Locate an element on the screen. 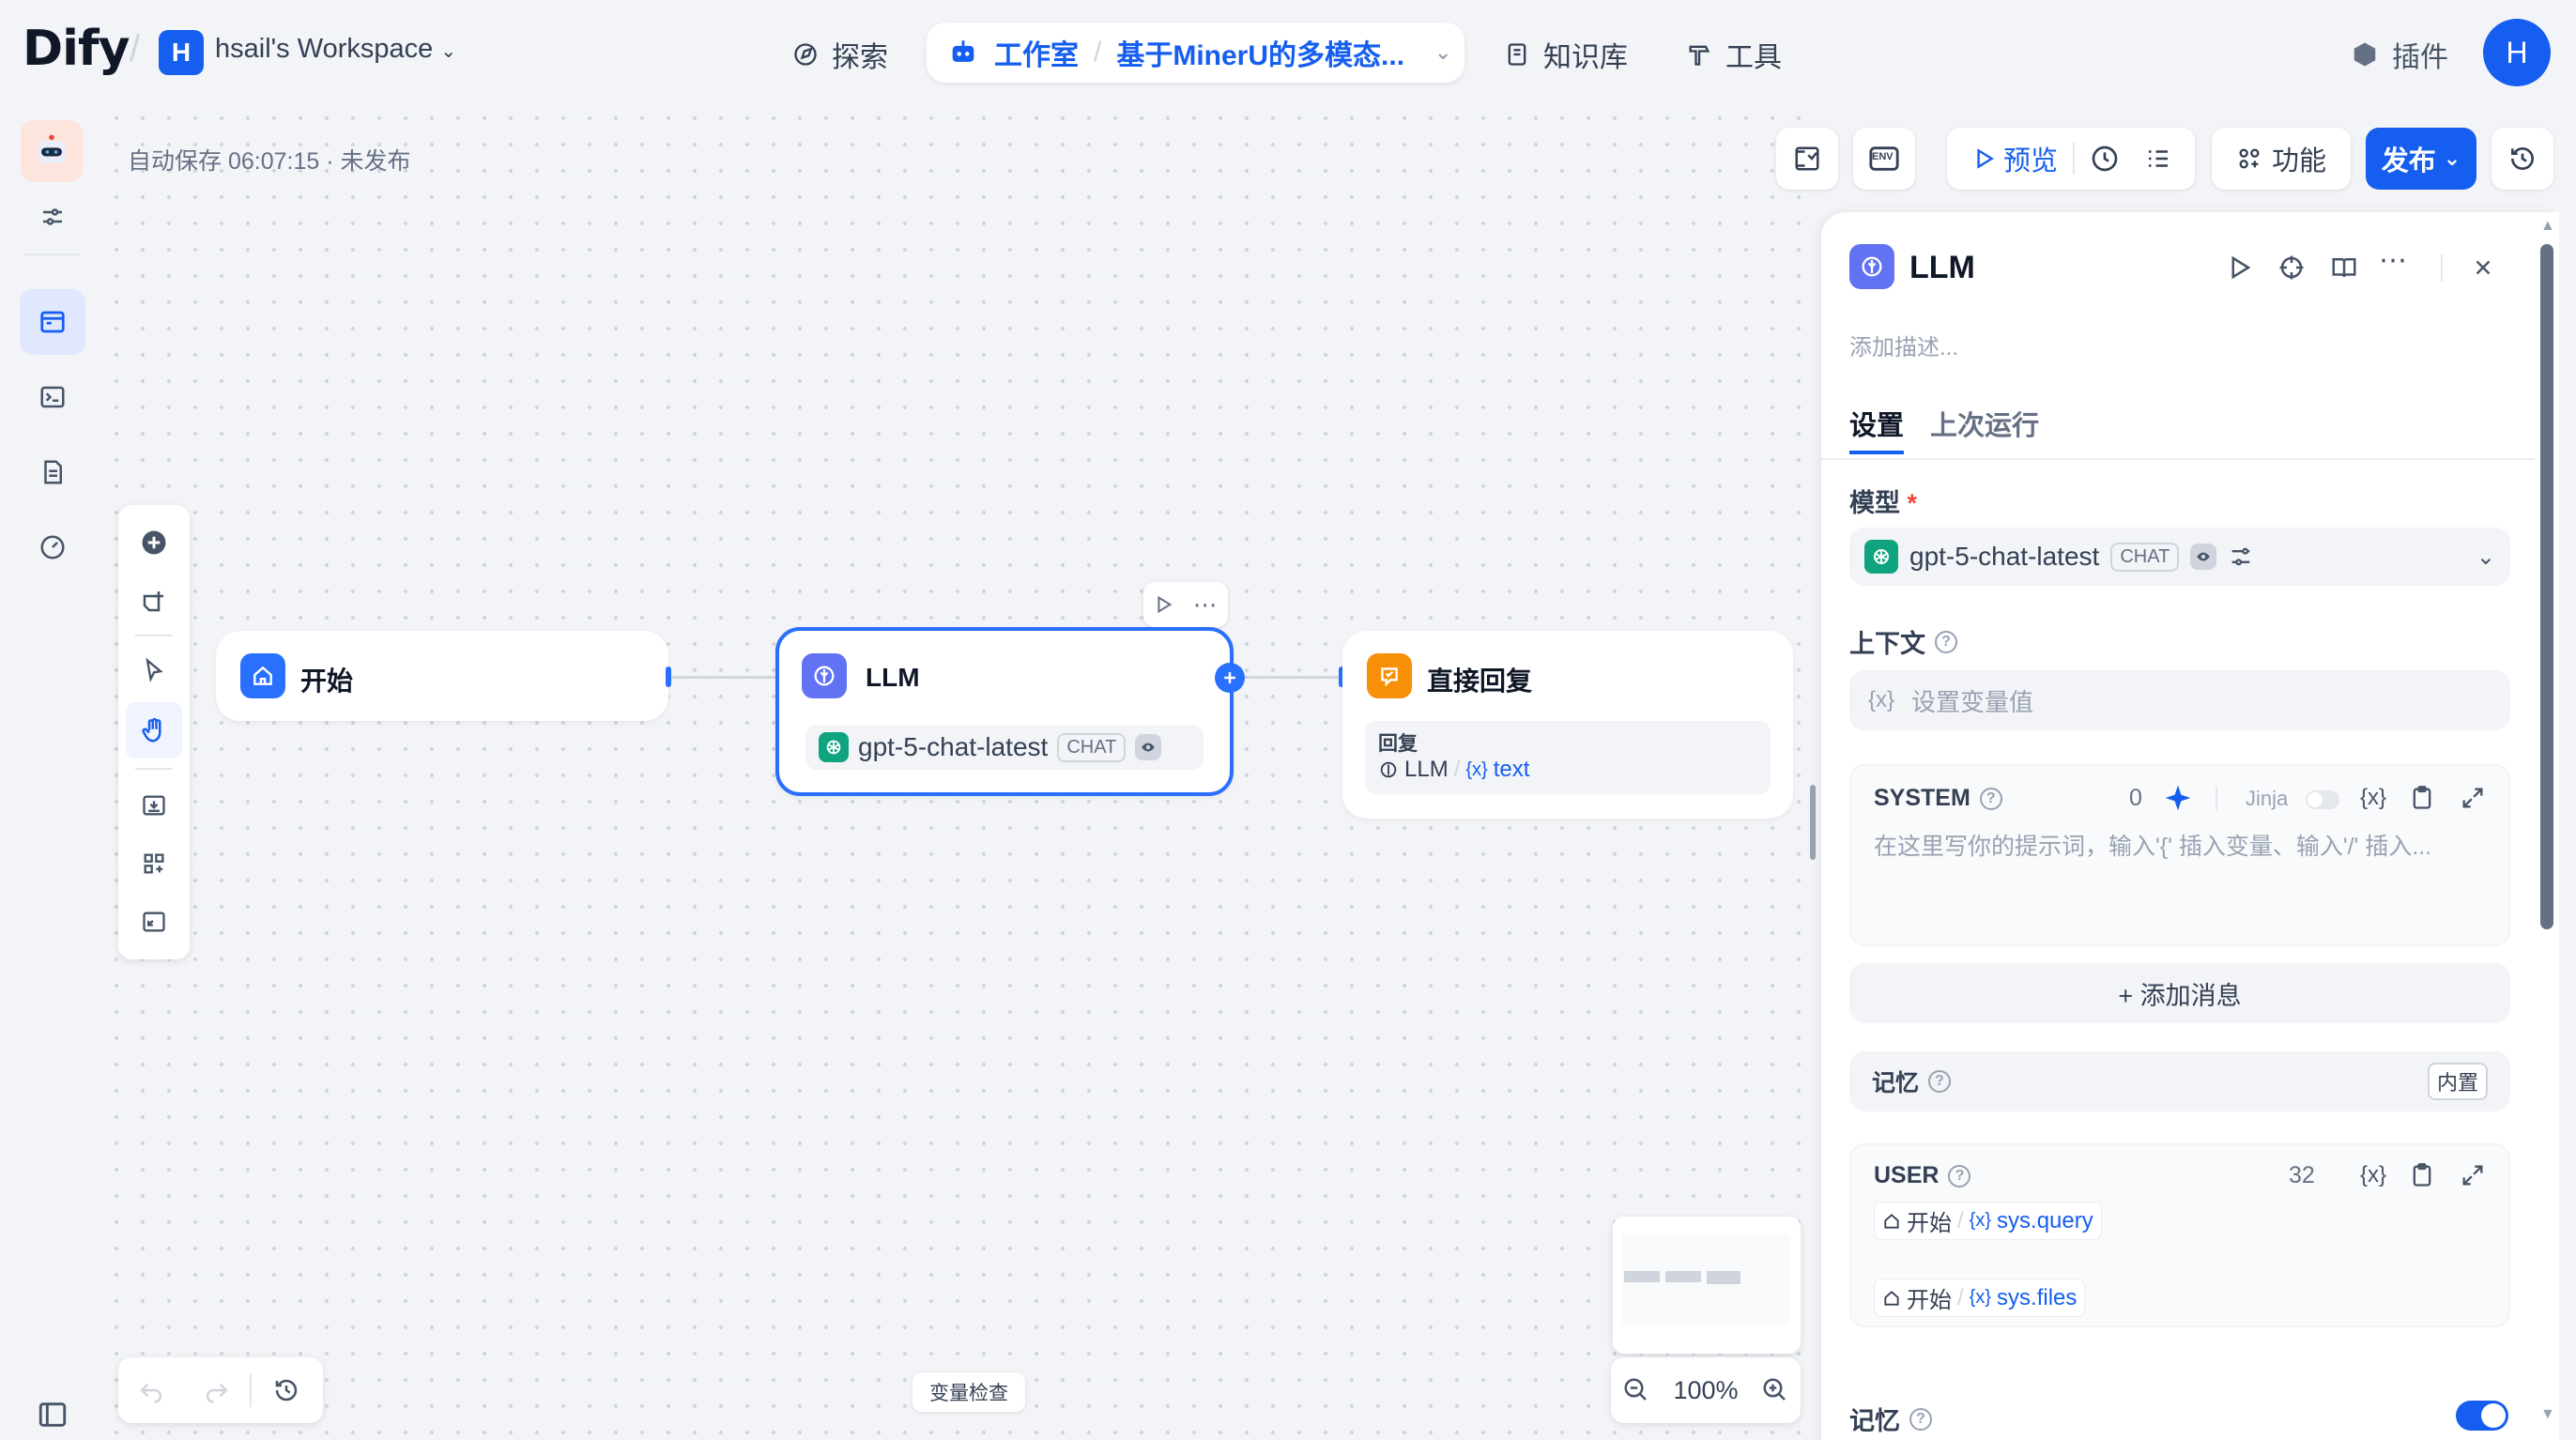  minimap-node is located at coordinates (1642, 1276).